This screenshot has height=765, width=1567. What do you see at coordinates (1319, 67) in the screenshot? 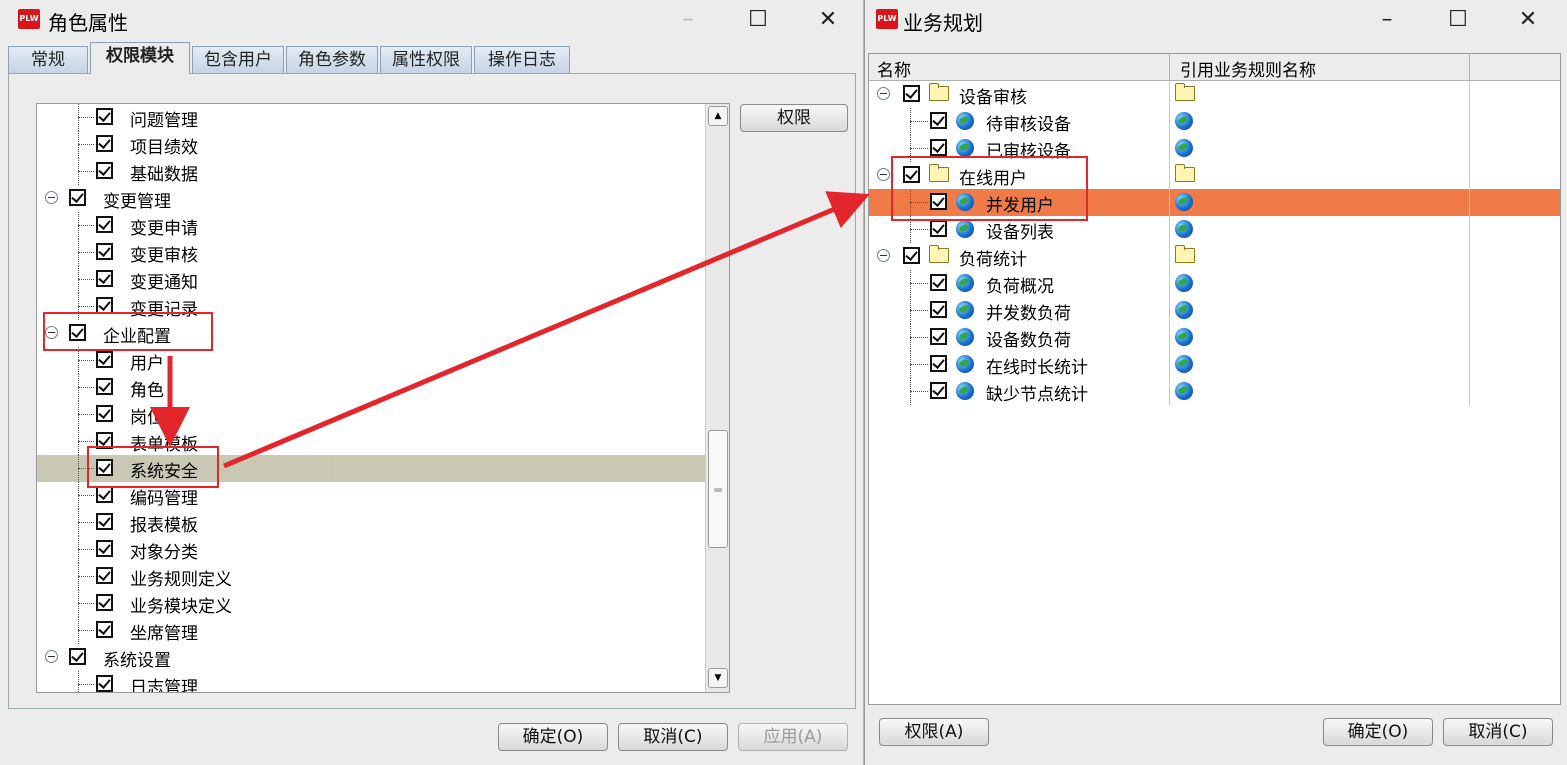
I see `column-header-rule: 引用业务规则名称` at bounding box center [1319, 67].